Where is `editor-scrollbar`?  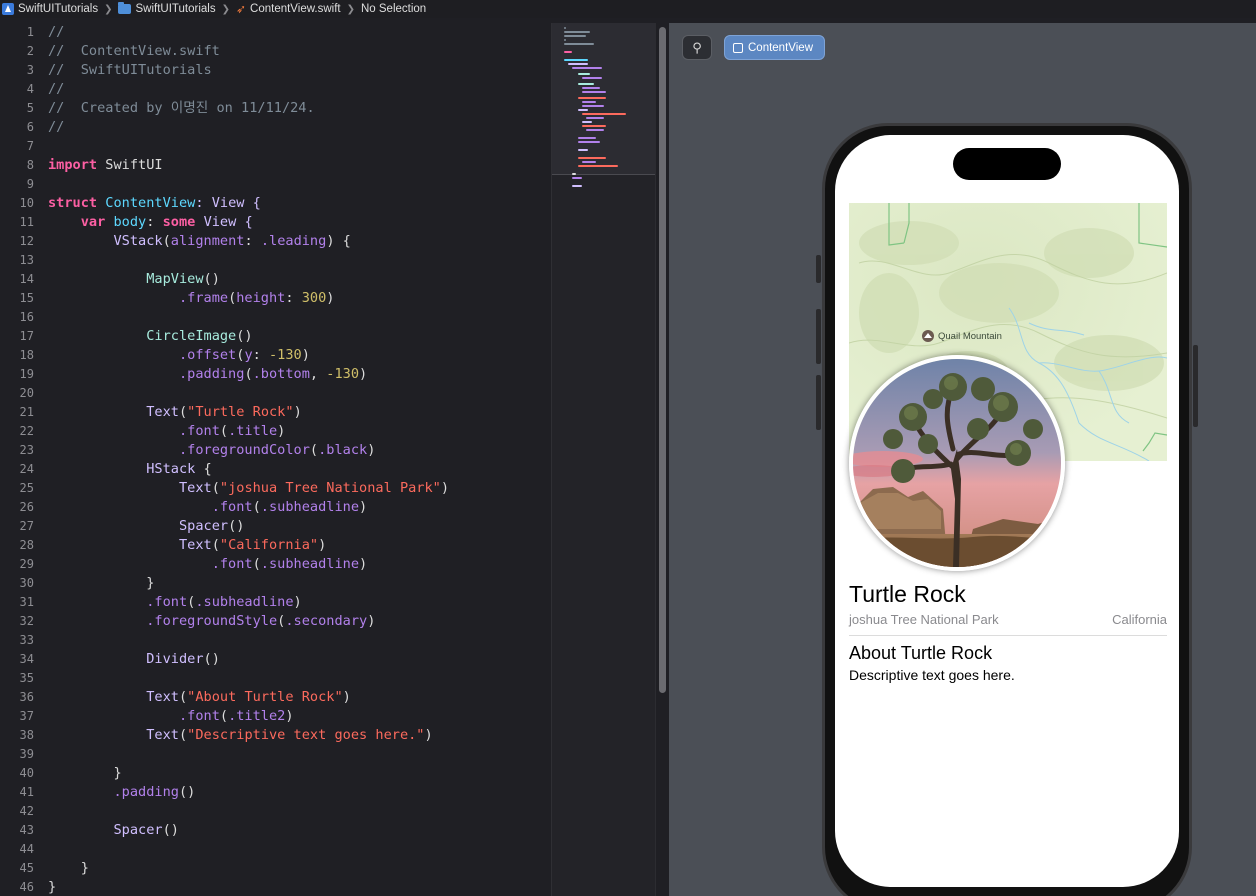
editor-scrollbar is located at coordinates (662, 459).